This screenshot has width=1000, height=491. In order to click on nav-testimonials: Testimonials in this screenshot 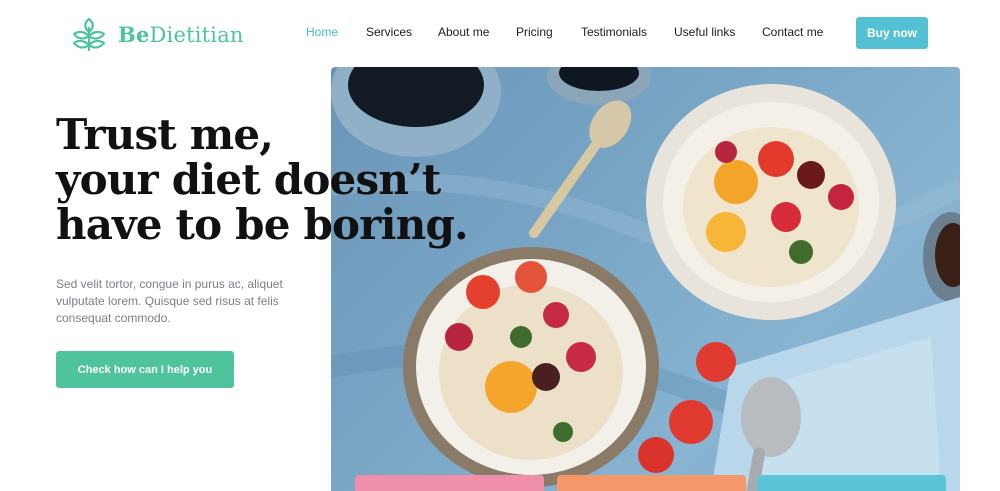, I will do `click(614, 32)`.